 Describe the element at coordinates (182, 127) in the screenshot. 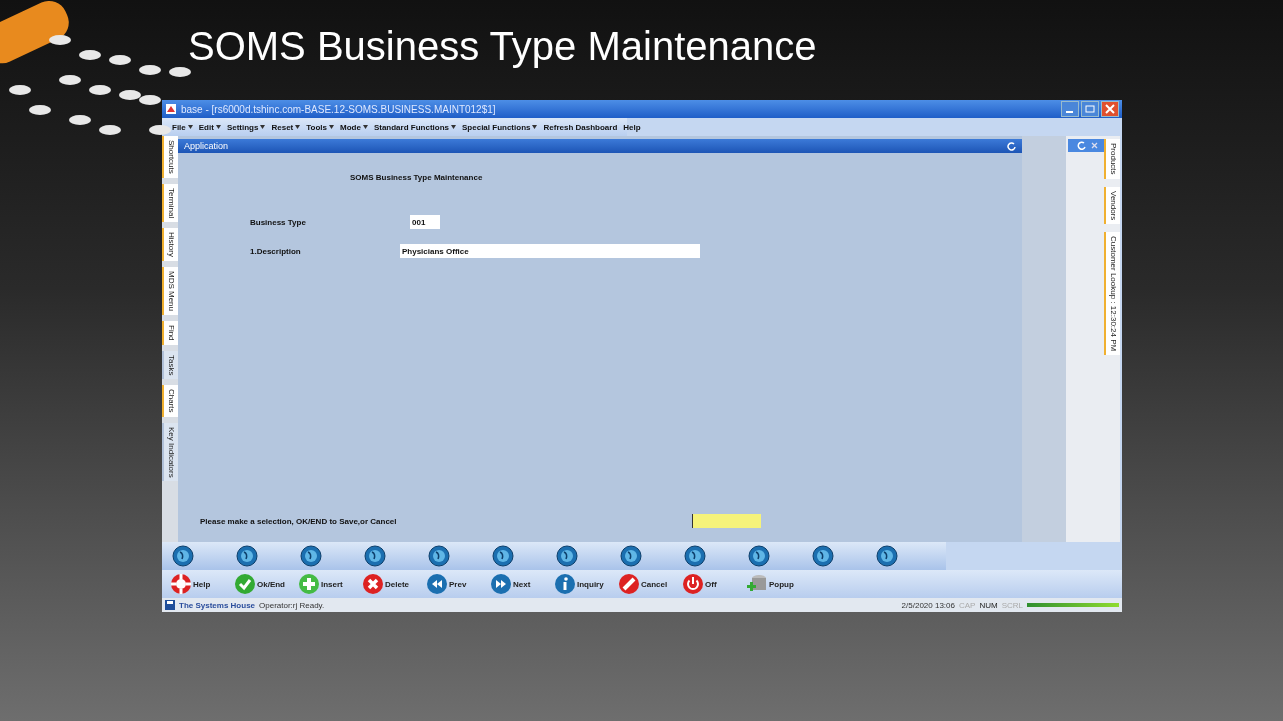

I see `menu-item: File` at that location.